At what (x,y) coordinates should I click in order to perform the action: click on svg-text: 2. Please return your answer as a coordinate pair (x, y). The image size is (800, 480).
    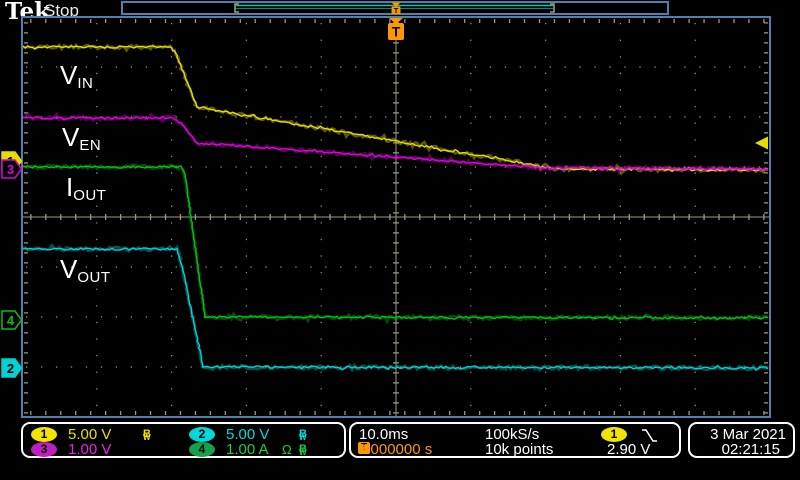
    Looking at the image, I should click on (10, 368).